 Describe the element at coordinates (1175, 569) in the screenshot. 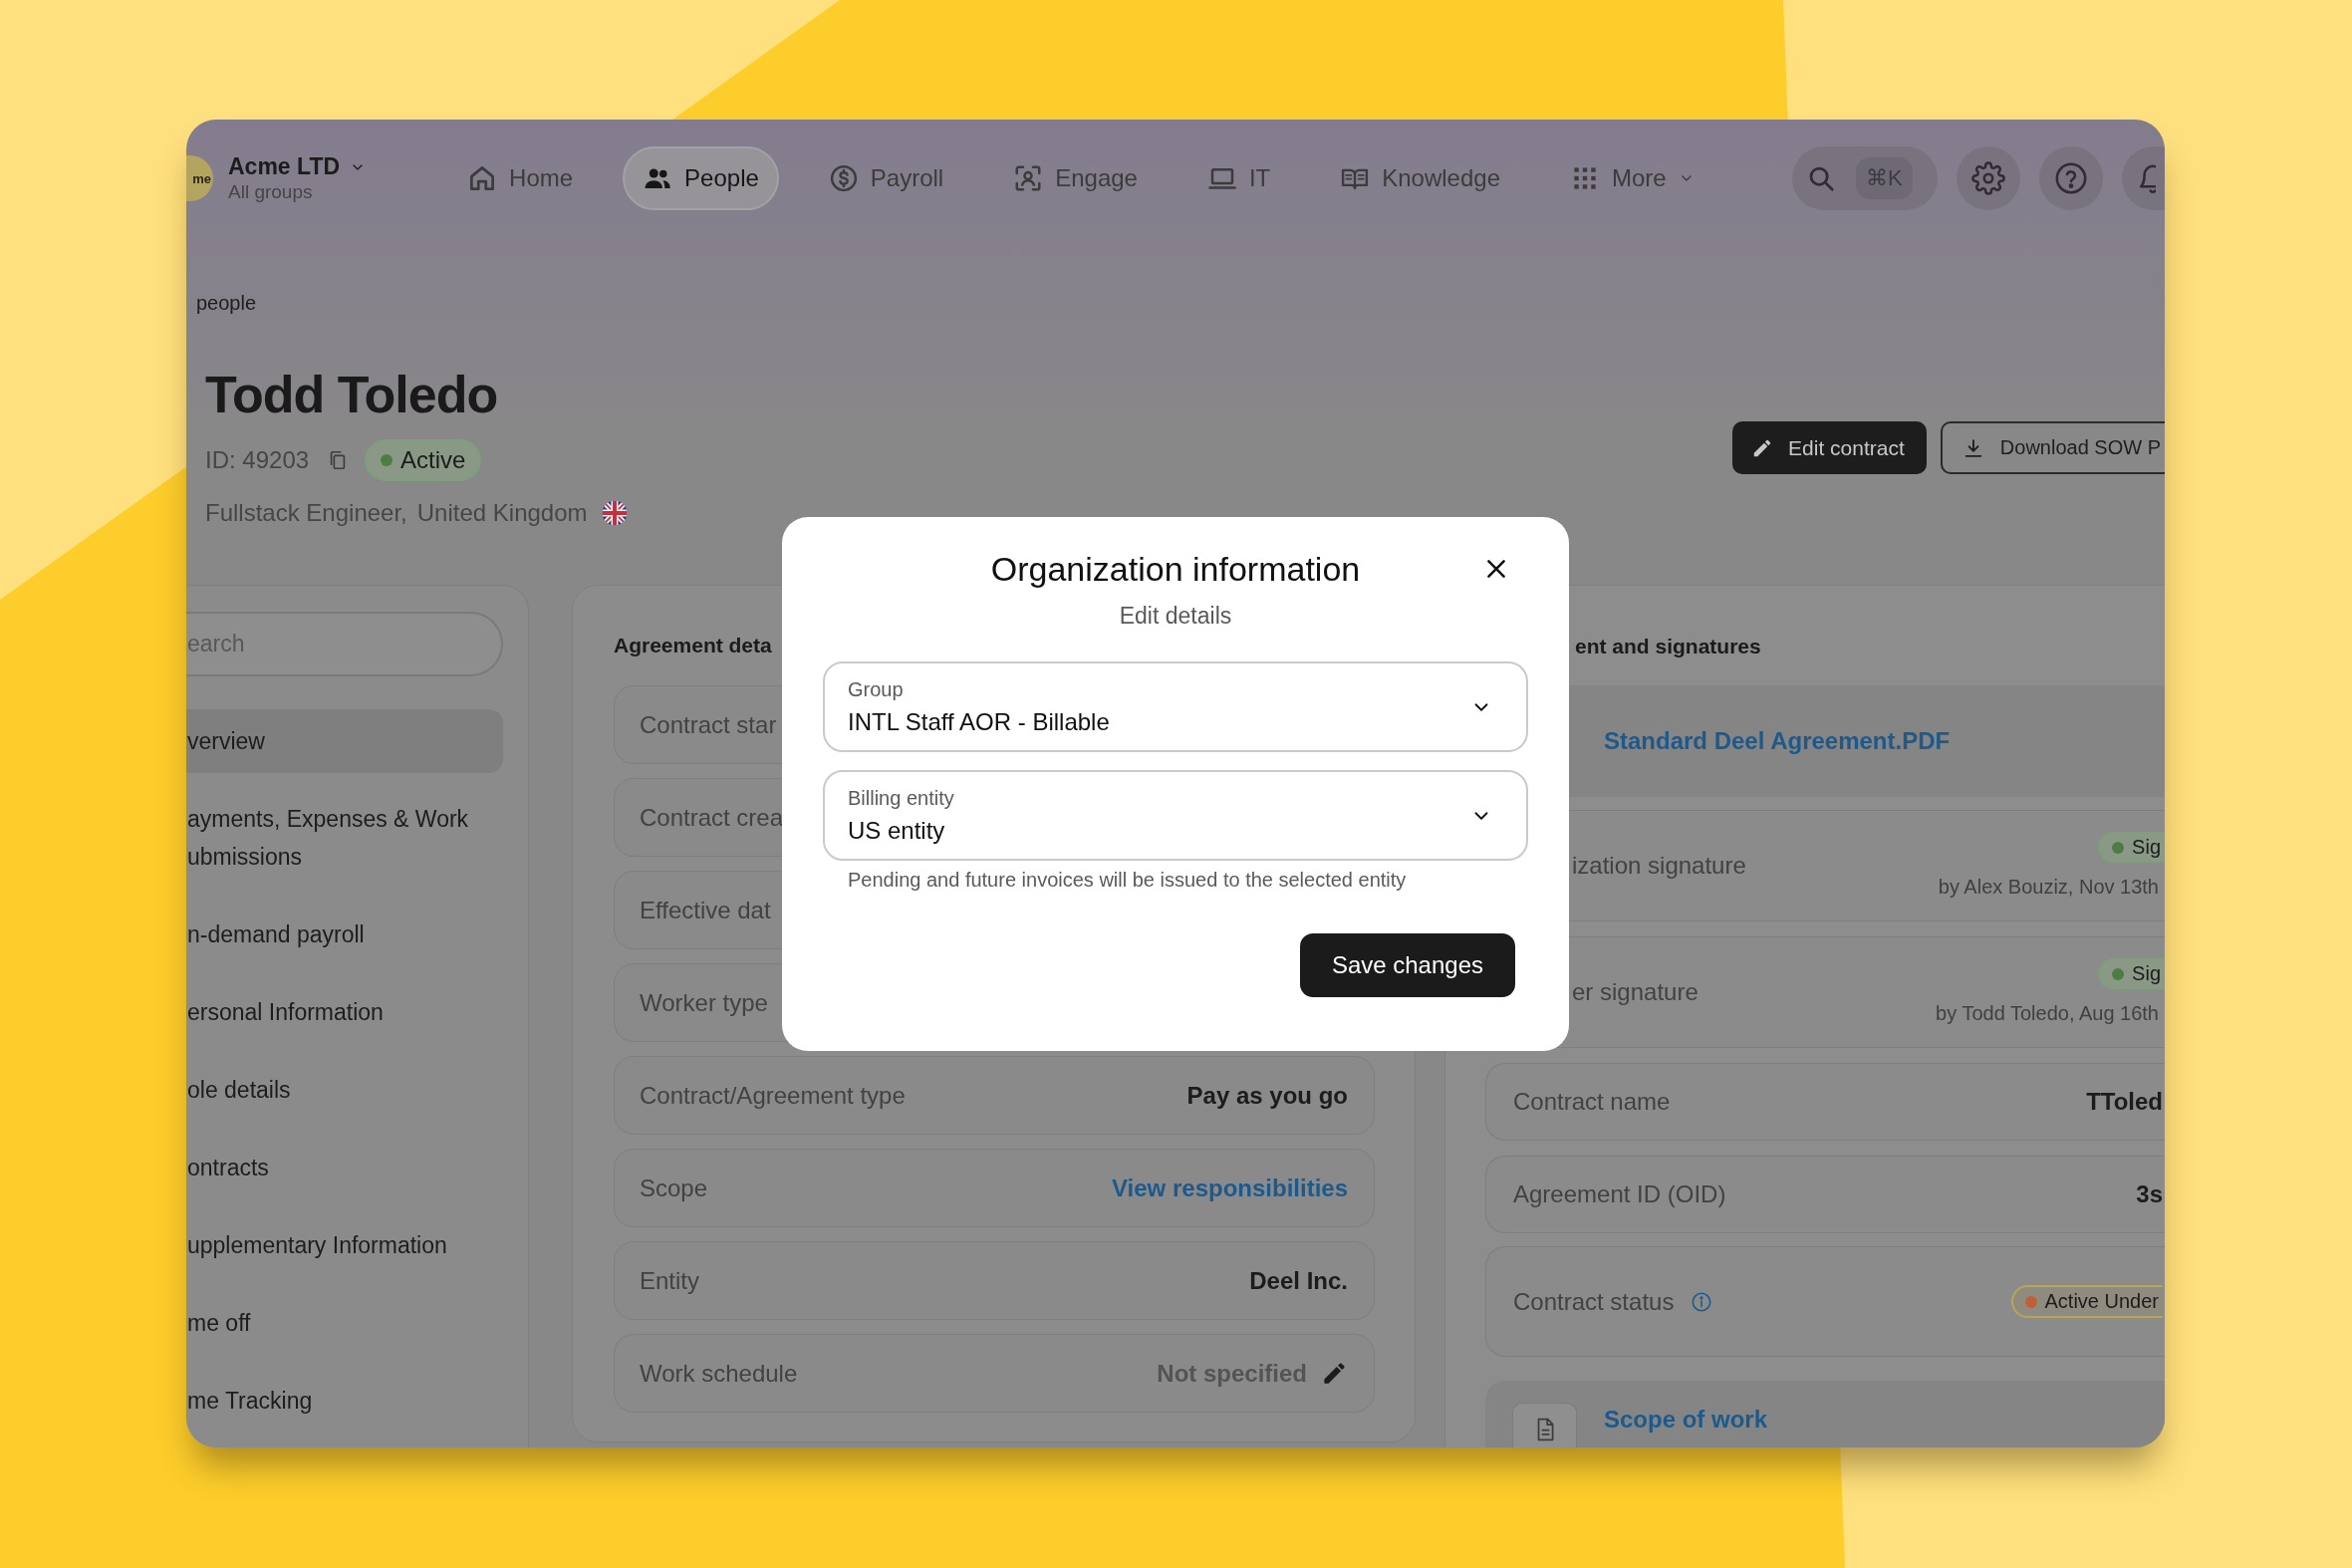

I see `modal-title: Organization information` at that location.